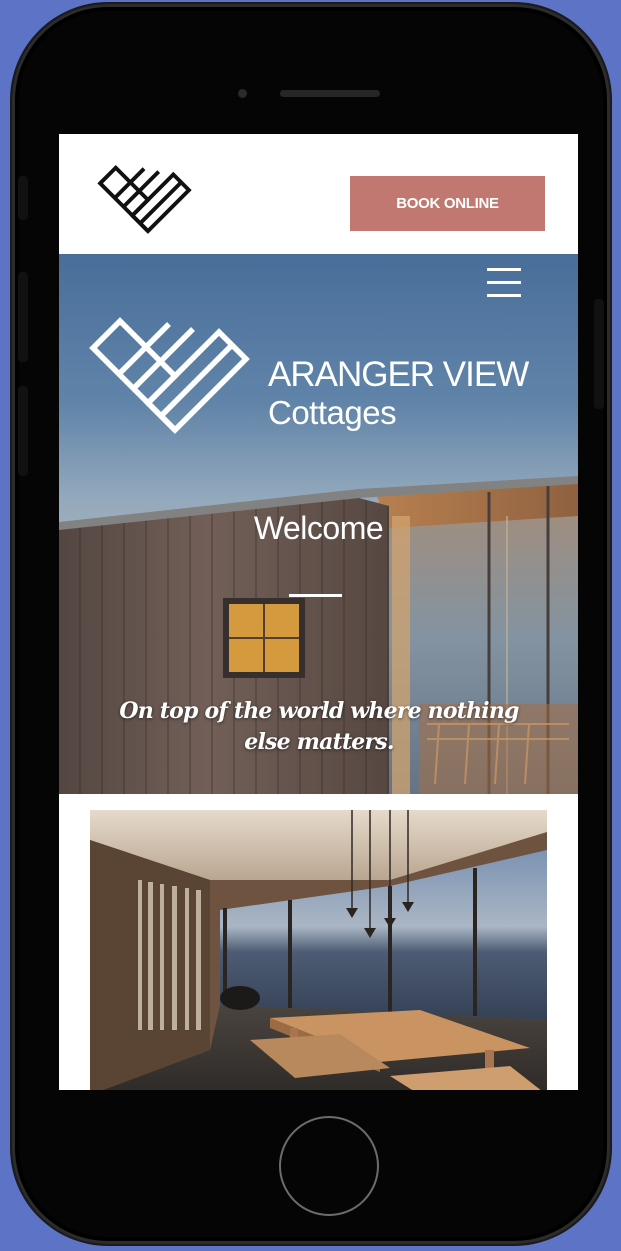 The image size is (621, 1251). Describe the element at coordinates (146, 196) in the screenshot. I see `logo-icon` at that location.